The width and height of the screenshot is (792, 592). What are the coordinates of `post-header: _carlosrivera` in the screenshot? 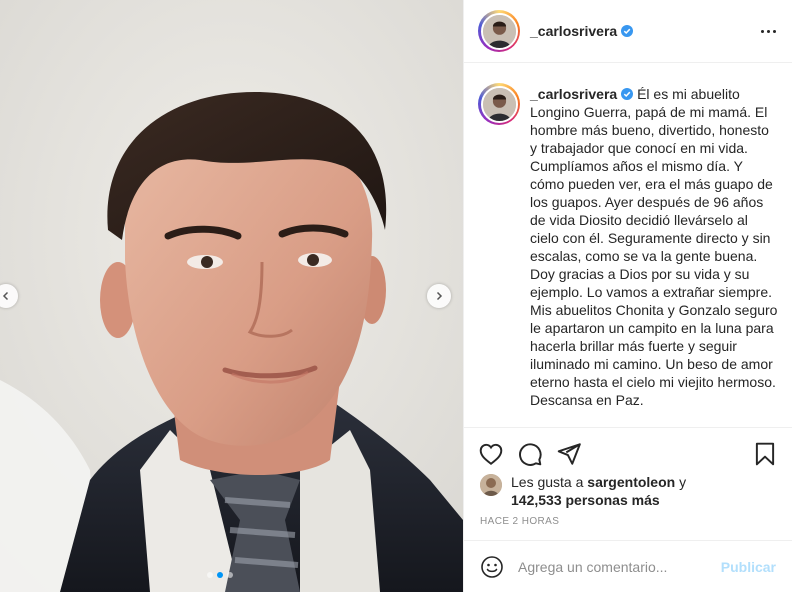 It's located at (628, 31).